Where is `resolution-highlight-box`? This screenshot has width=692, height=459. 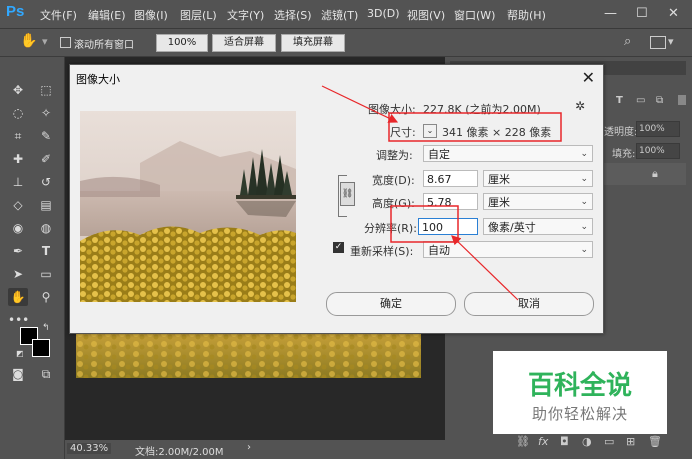
resolution-highlight-box is located at coordinates (424, 224).